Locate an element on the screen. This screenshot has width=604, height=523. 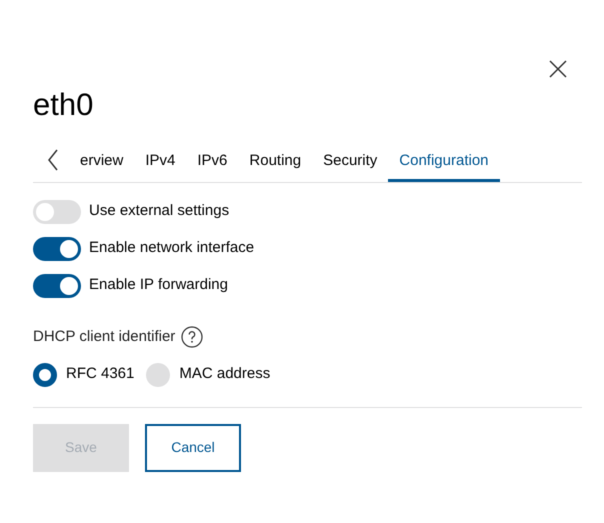
toggle-label: Use external settings is located at coordinates (159, 211).